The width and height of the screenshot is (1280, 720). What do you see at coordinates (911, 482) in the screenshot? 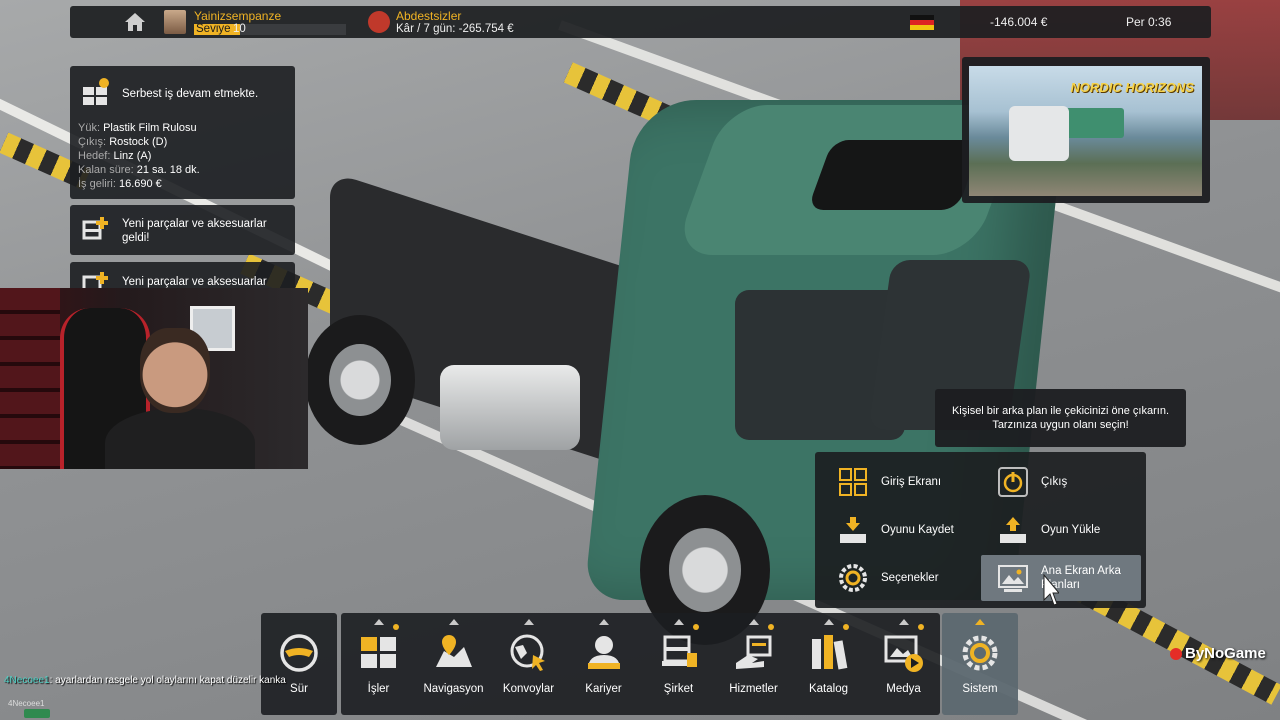
I see `menu-item-label: Giriş Ekranı` at bounding box center [911, 482].